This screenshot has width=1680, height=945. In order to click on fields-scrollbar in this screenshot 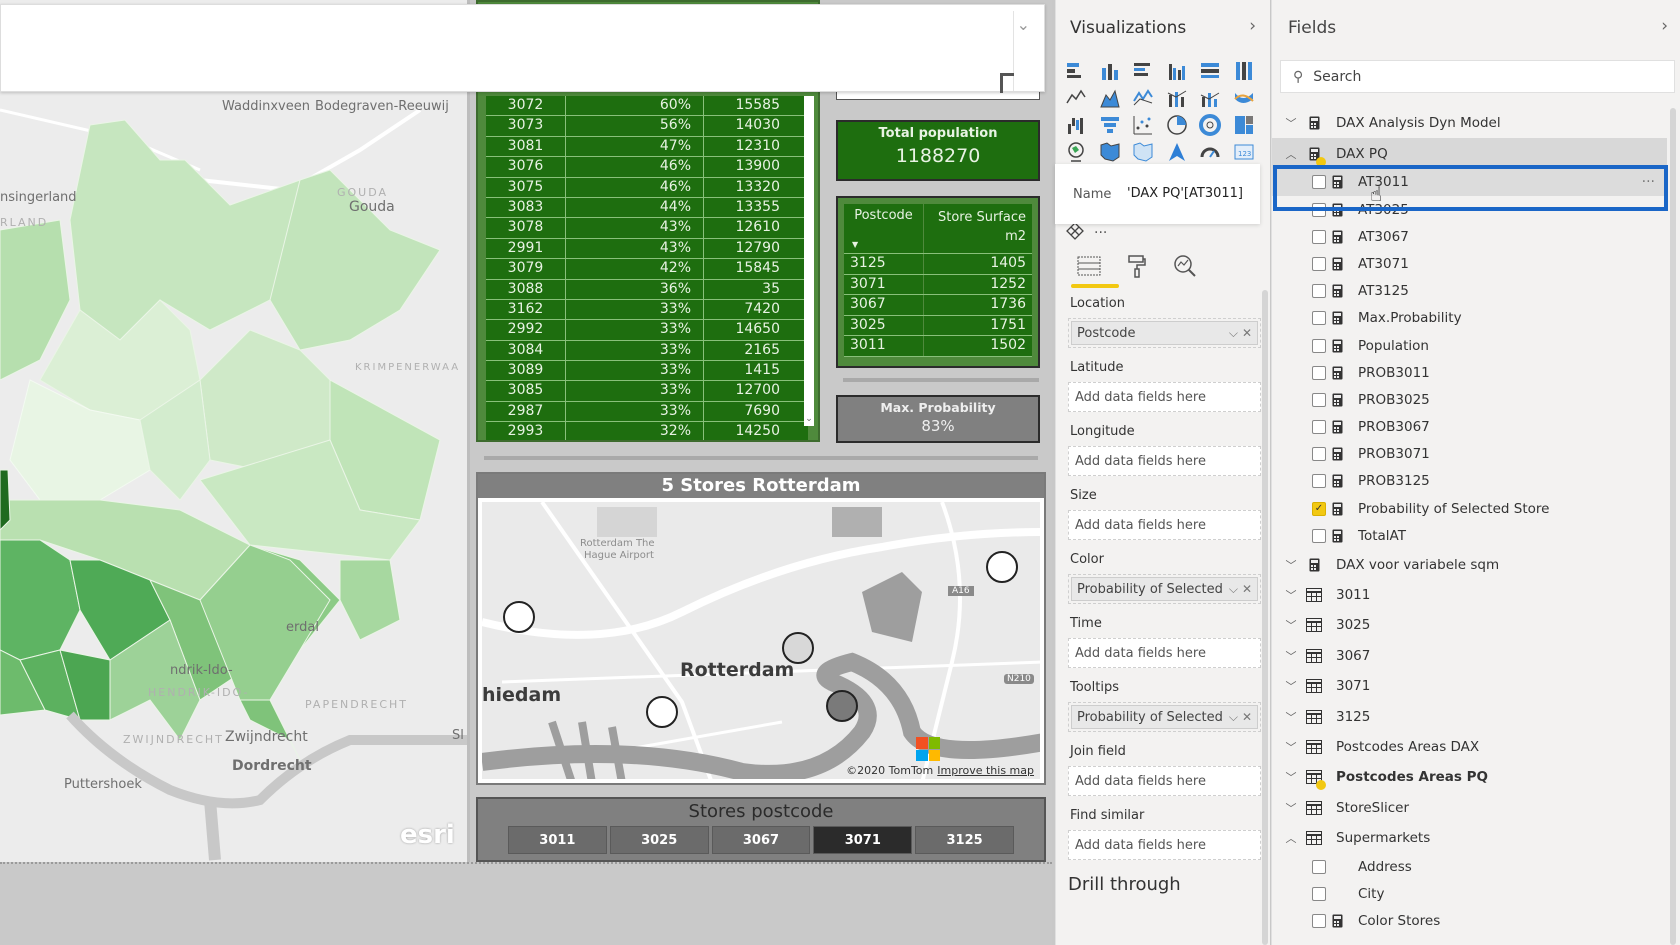, I will do `click(1673, 526)`.